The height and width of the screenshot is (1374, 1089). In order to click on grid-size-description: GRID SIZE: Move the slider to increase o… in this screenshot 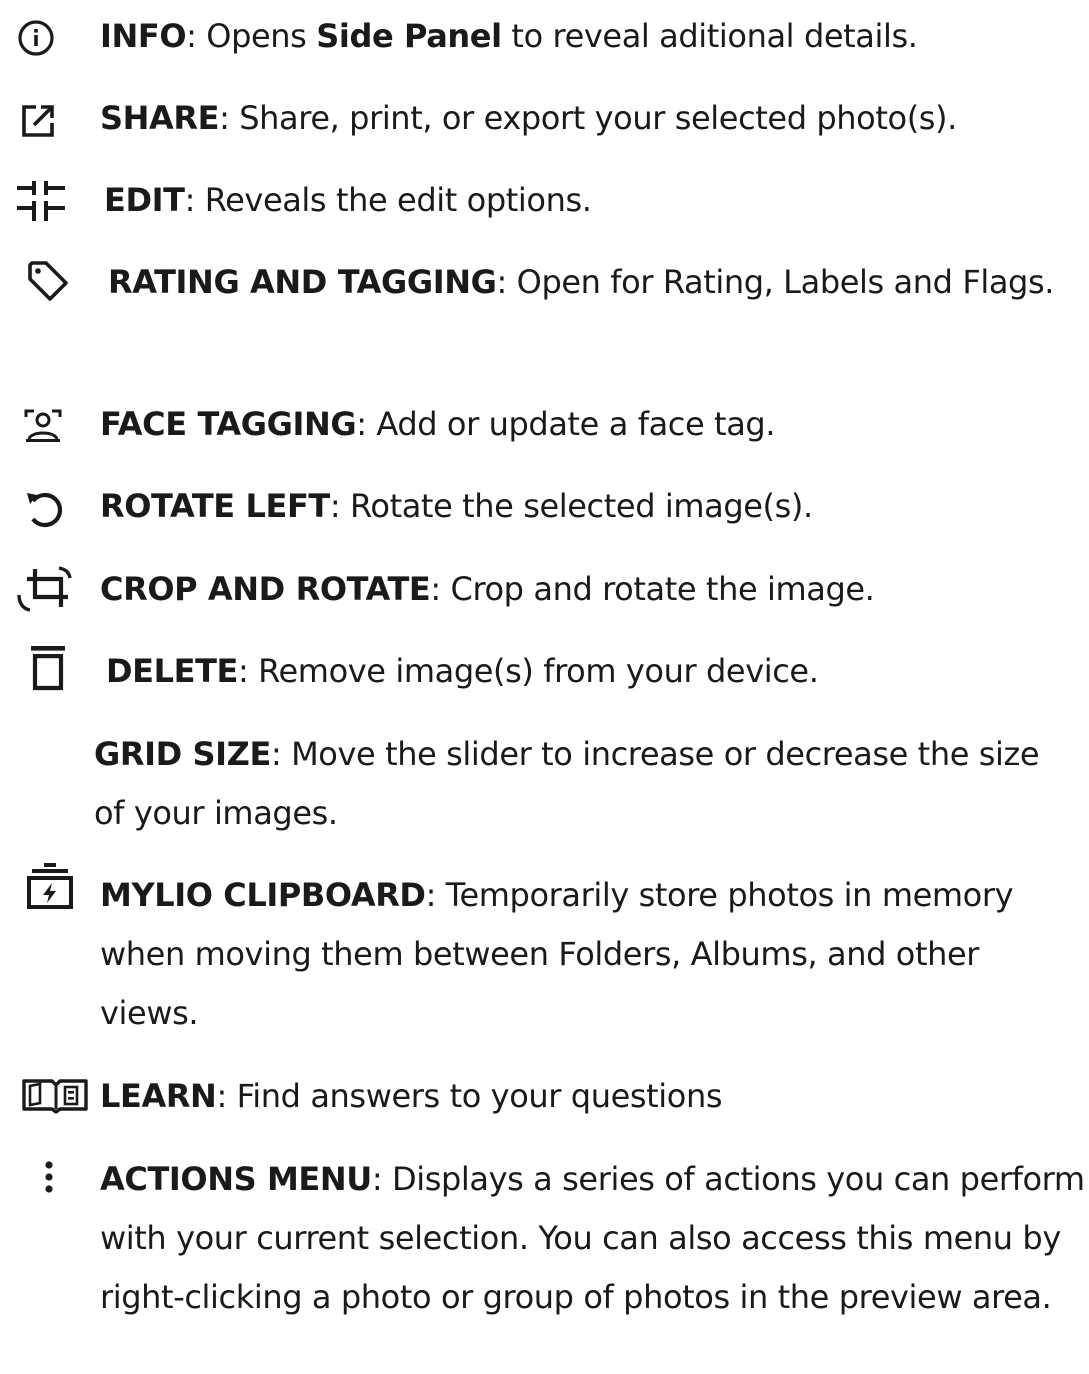, I will do `click(567, 783)`.